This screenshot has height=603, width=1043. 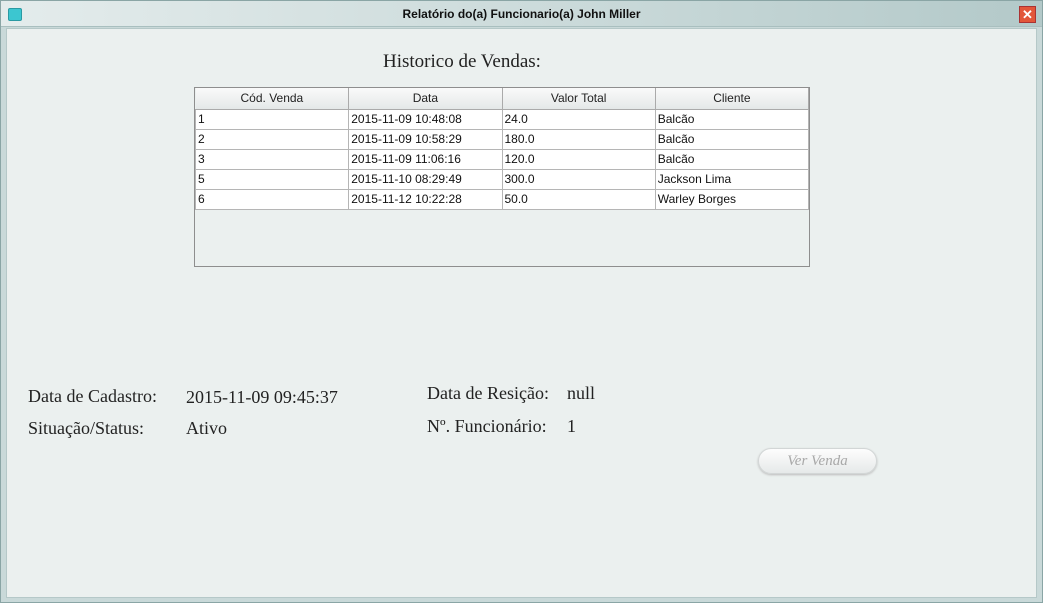 I want to click on table-cell: 2015-11-10 08:29:49, so click(x=425, y=179).